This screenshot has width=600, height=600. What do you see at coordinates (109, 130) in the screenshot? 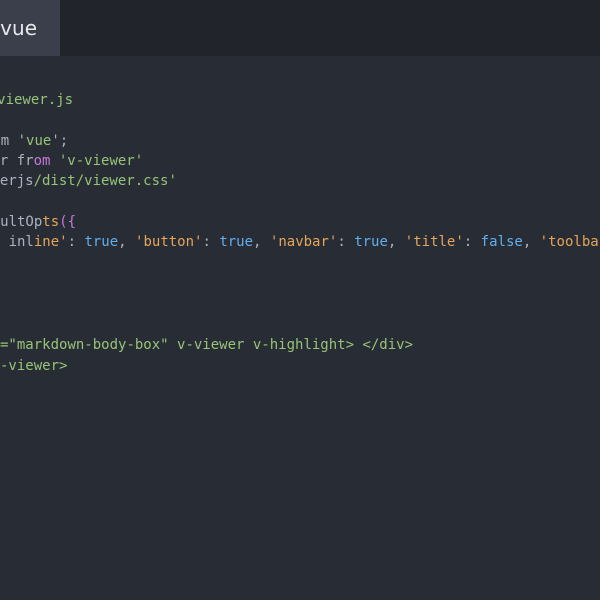
I see `code-line-3: import Vue from 'vue';` at bounding box center [109, 130].